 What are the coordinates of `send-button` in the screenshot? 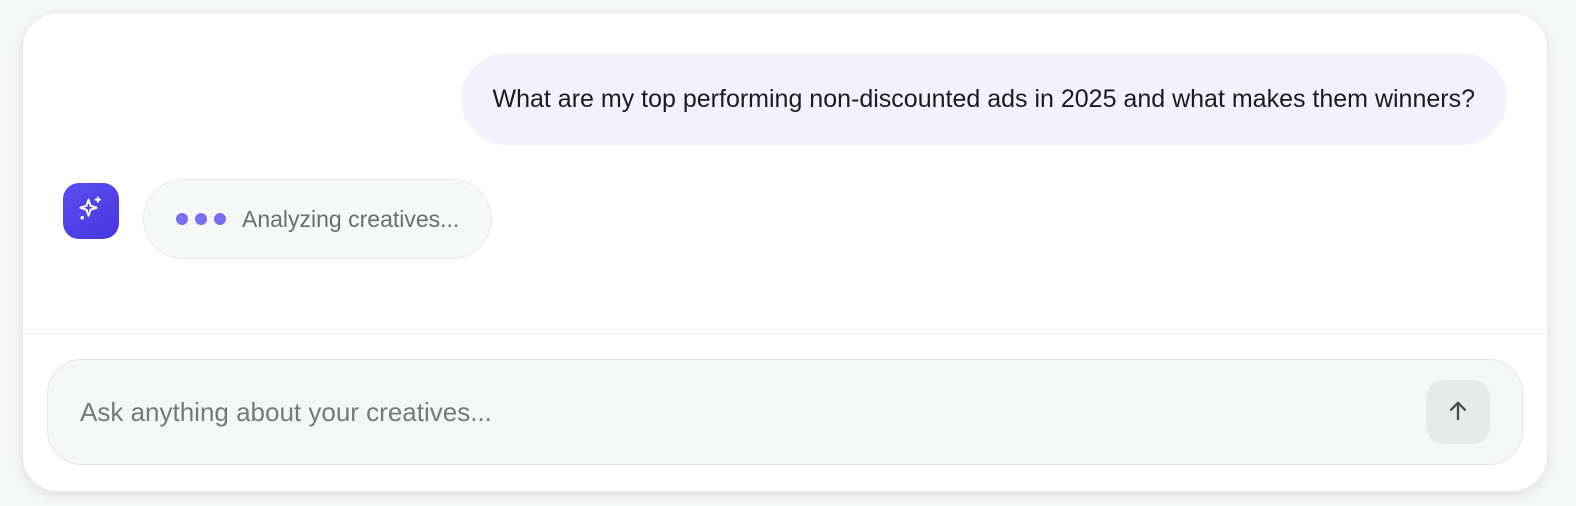 It's located at (1458, 412).